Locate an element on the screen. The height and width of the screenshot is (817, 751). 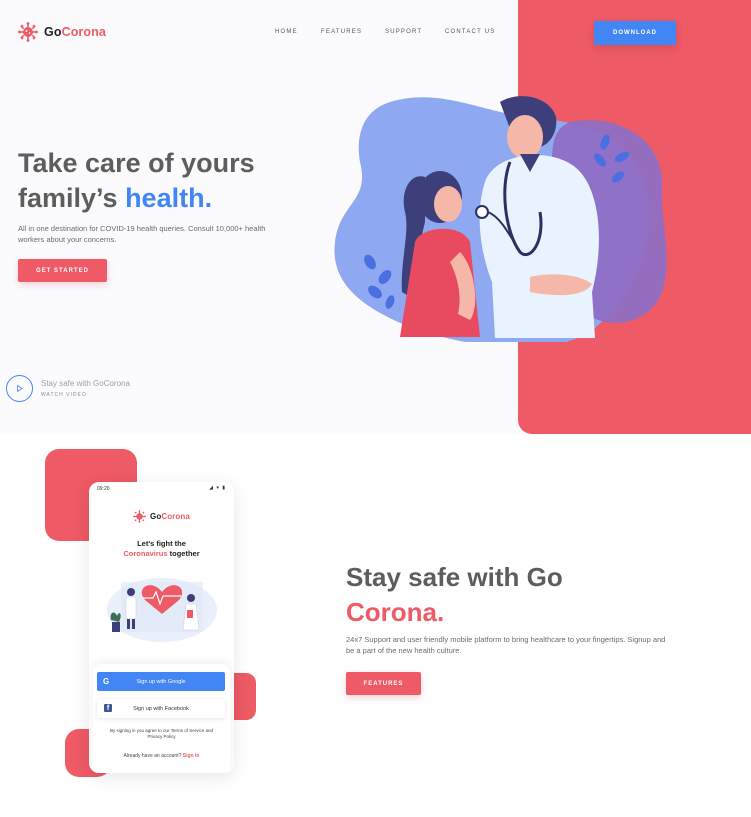
phone-brand-logo: GoCorona is located at coordinates (161, 516).